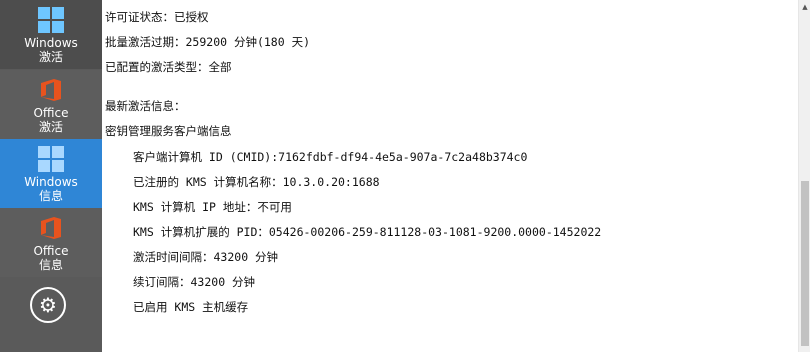  I want to click on license-status: 许可证状态：已授权, so click(157, 17).